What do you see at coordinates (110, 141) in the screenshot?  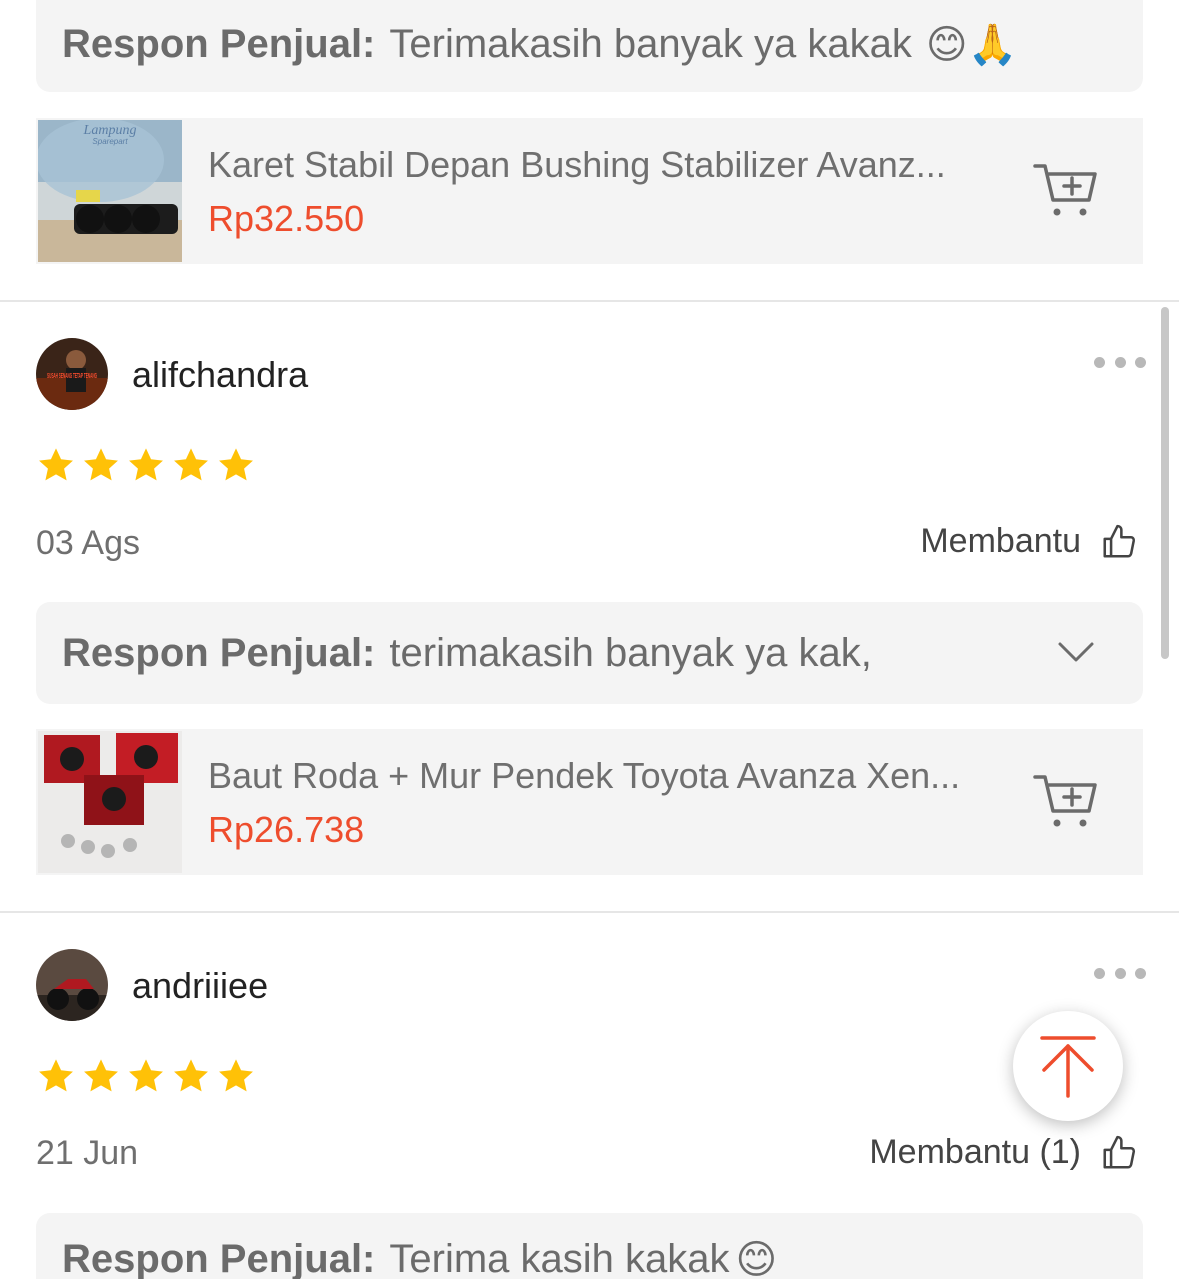 I see `thumb-brand-sub: Sparepart` at bounding box center [110, 141].